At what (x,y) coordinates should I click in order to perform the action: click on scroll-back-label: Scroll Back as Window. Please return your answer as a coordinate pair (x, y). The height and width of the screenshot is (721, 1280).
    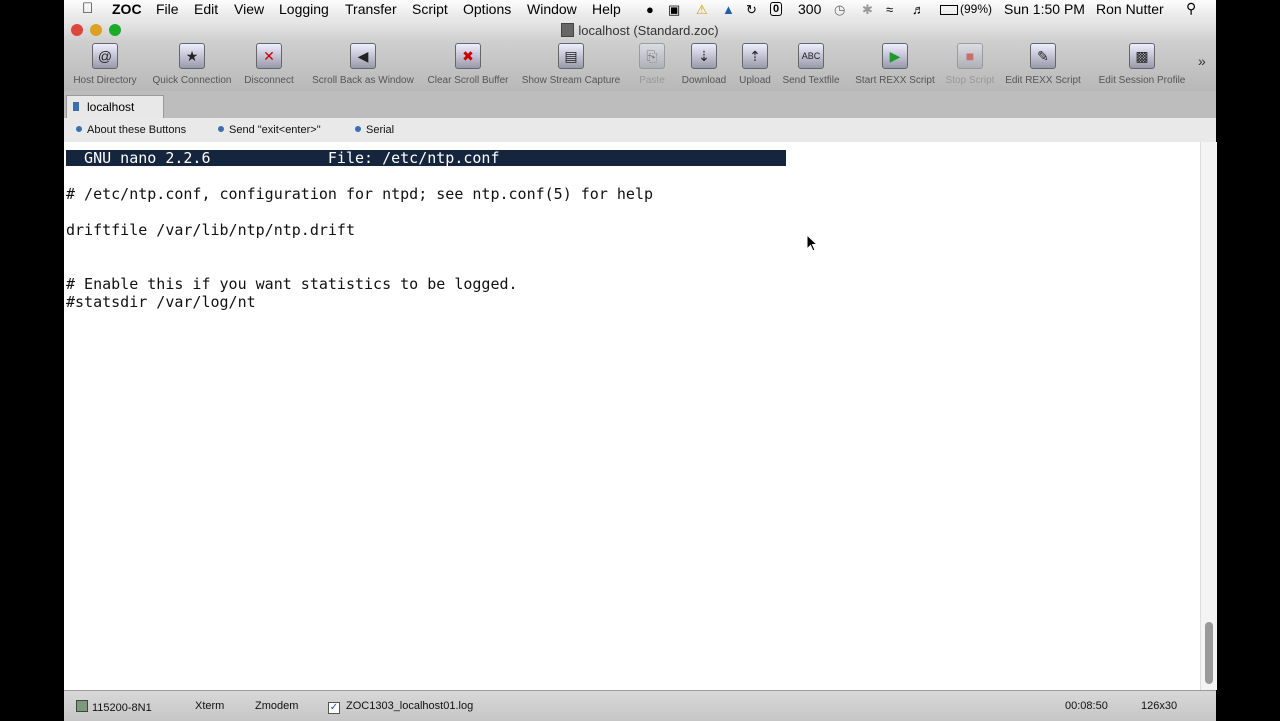
    Looking at the image, I should click on (363, 80).